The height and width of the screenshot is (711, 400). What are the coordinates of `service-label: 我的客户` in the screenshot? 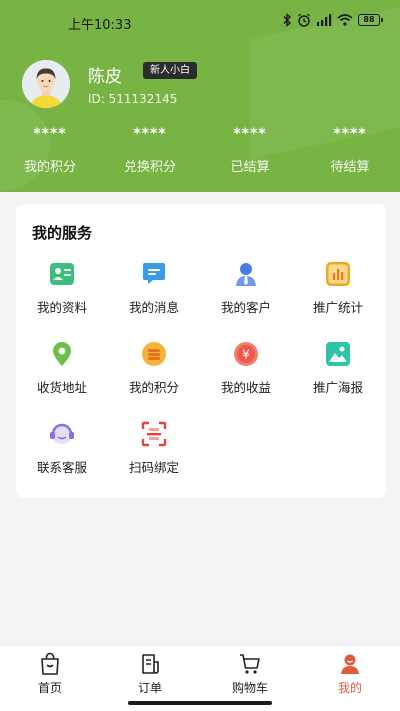 It's located at (245, 307).